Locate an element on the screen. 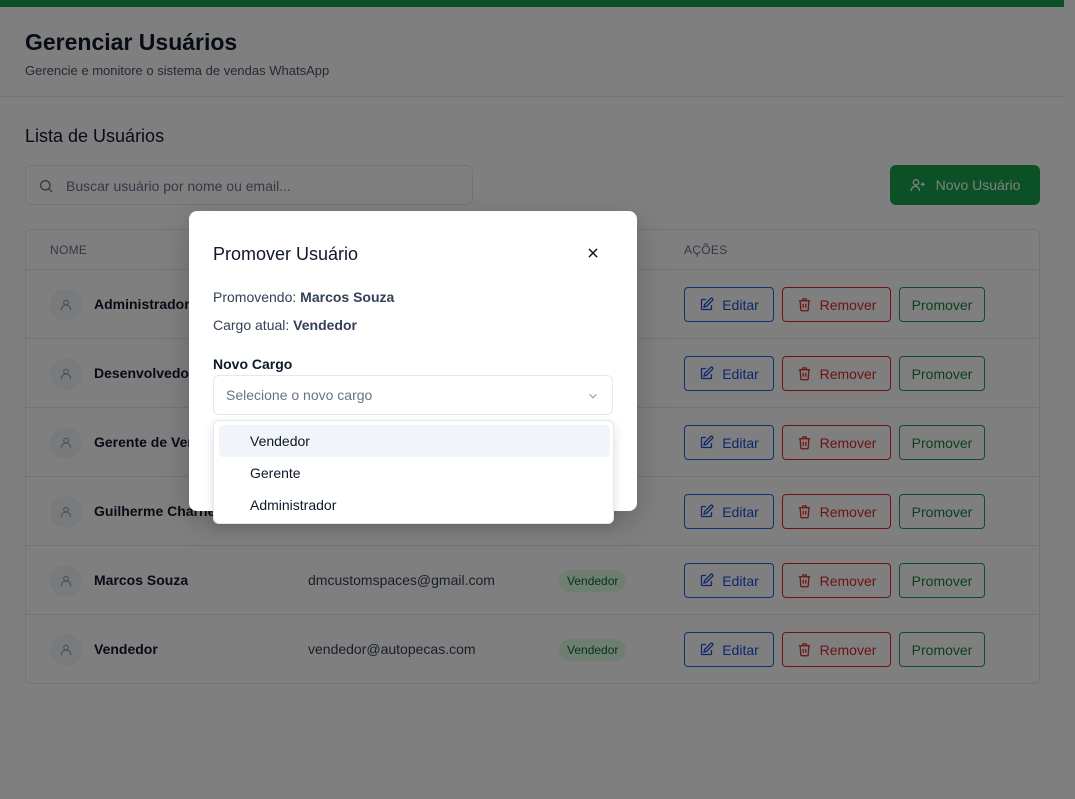 The image size is (1075, 799). new-role-select: Selecione o novo cargo is located at coordinates (413, 395).